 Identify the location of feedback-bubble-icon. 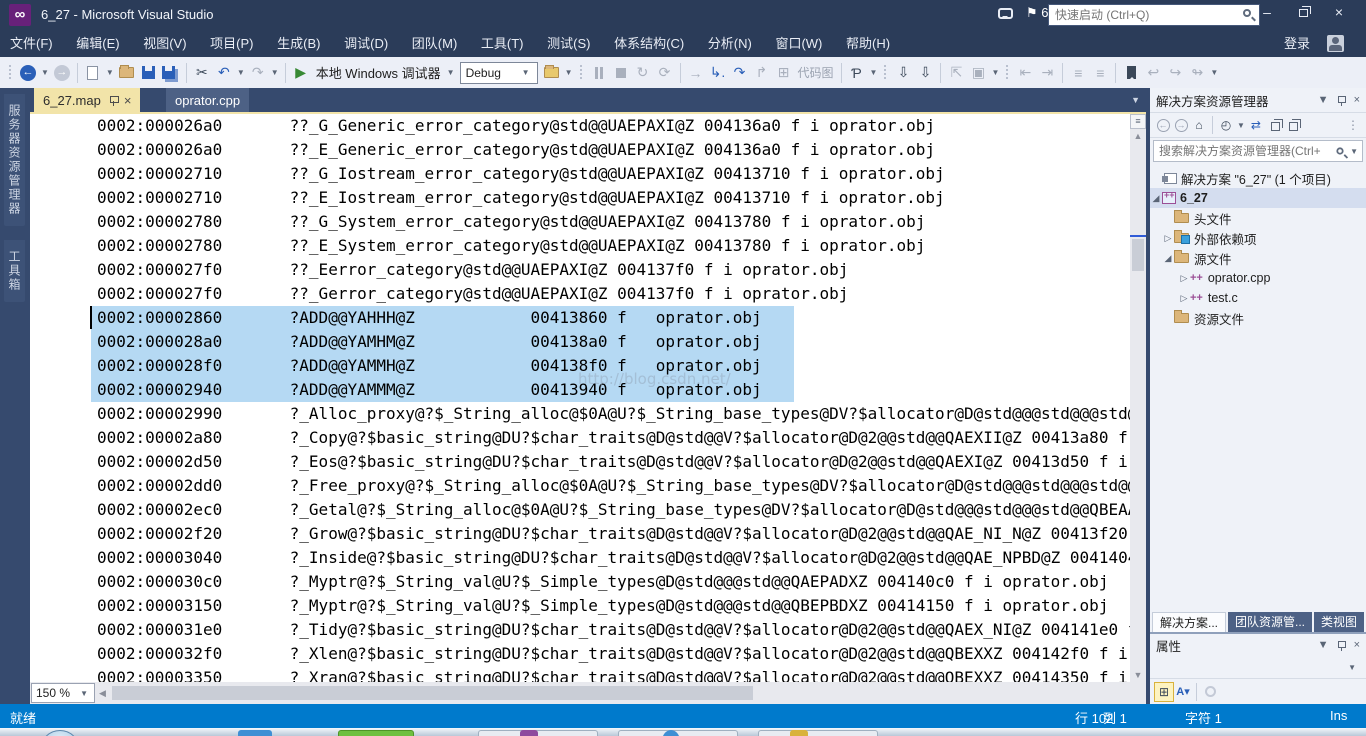
(1005, 13).